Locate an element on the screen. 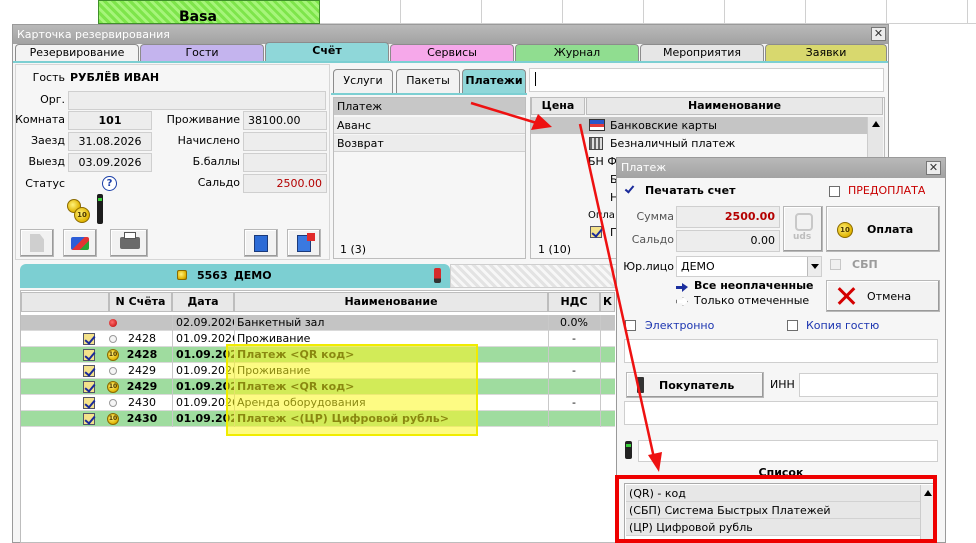  arrow-to-price-grid is located at coordinates (505, 113).